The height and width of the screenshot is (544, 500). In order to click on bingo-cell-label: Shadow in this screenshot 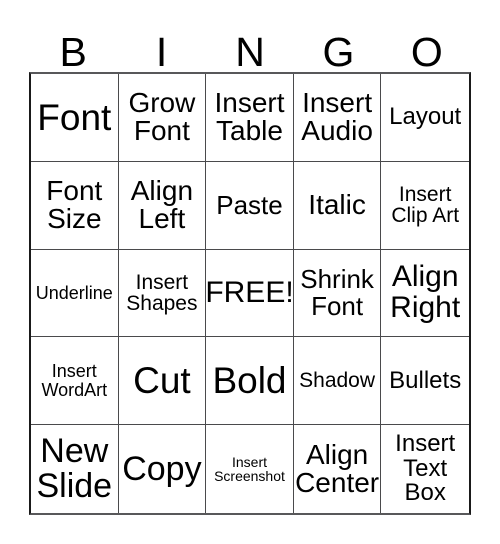, I will do `click(337, 381)`.